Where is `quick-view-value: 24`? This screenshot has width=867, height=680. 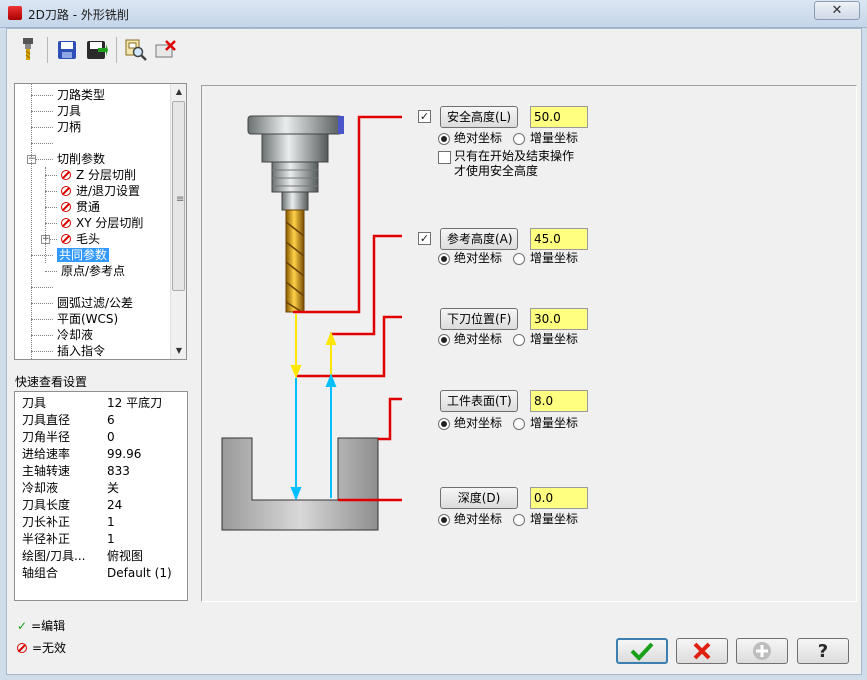 quick-view-value: 24 is located at coordinates (115, 505).